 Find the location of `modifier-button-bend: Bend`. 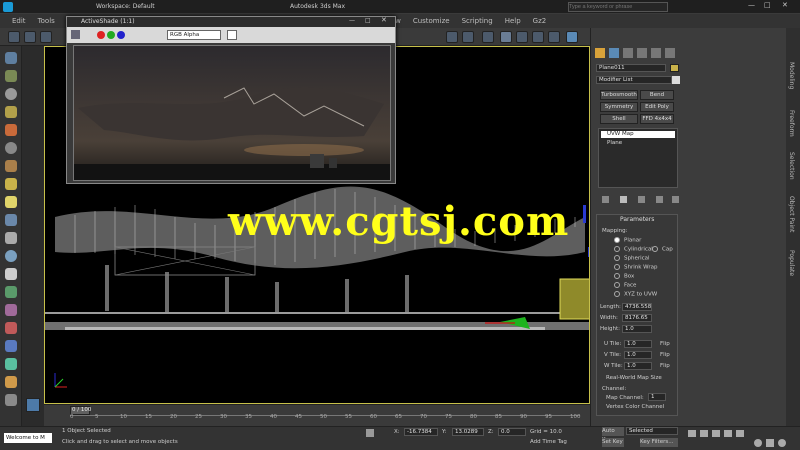

modifier-button-bend: Bend is located at coordinates (657, 95).